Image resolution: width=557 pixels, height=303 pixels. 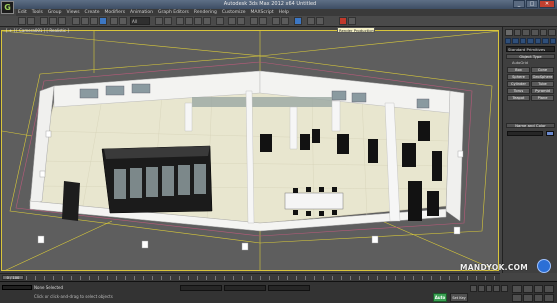 What do you see at coordinates (519, 4) in the screenshot?
I see `minimize-button: _` at bounding box center [519, 4].